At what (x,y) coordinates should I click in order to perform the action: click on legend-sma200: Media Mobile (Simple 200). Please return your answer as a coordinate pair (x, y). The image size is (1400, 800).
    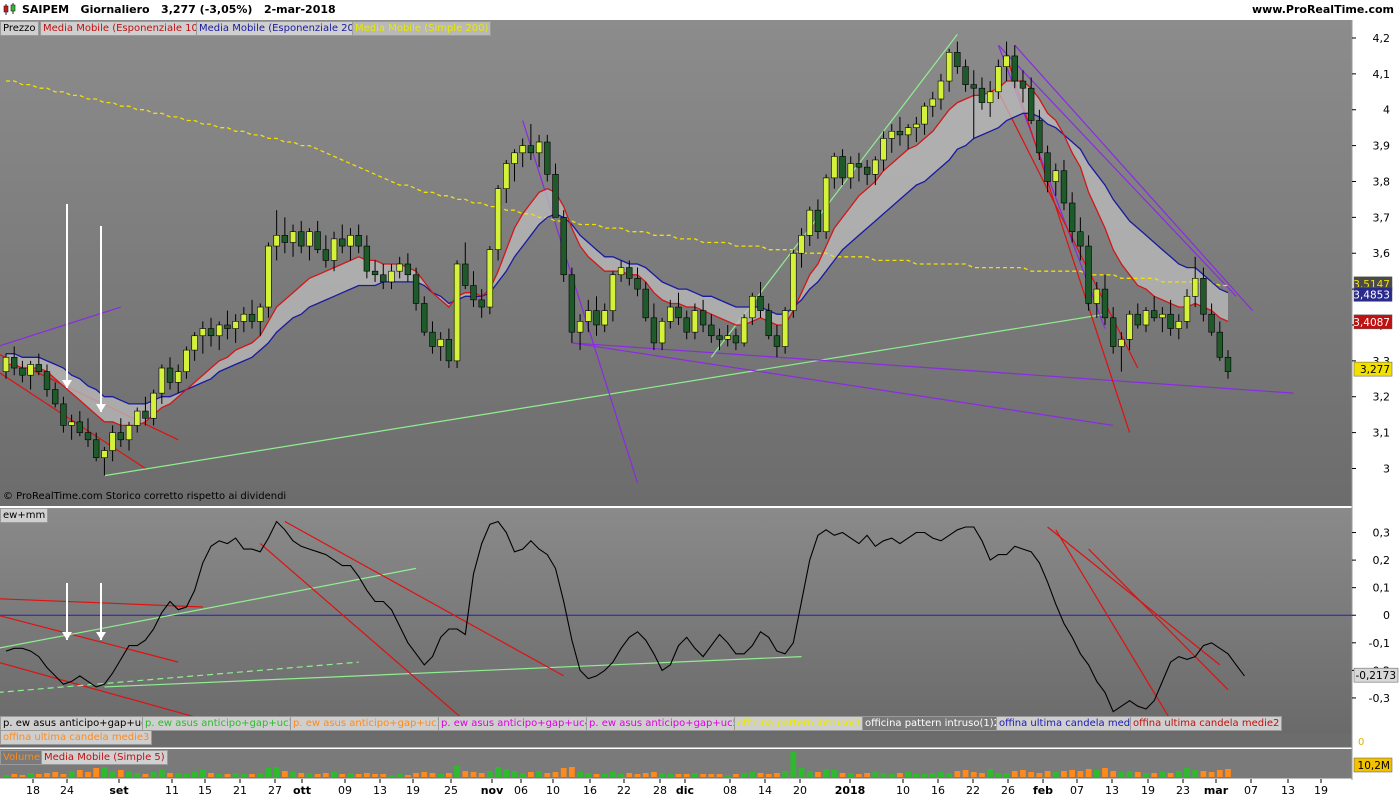
    Looking at the image, I should click on (422, 28).